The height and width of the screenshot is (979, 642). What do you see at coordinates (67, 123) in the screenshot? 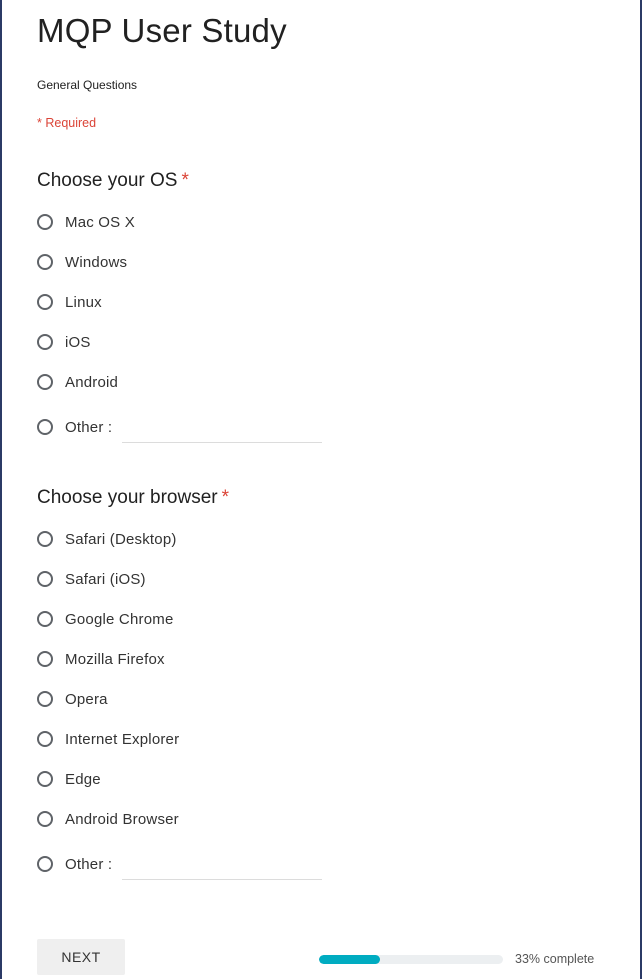
I see `required-note: * Required` at bounding box center [67, 123].